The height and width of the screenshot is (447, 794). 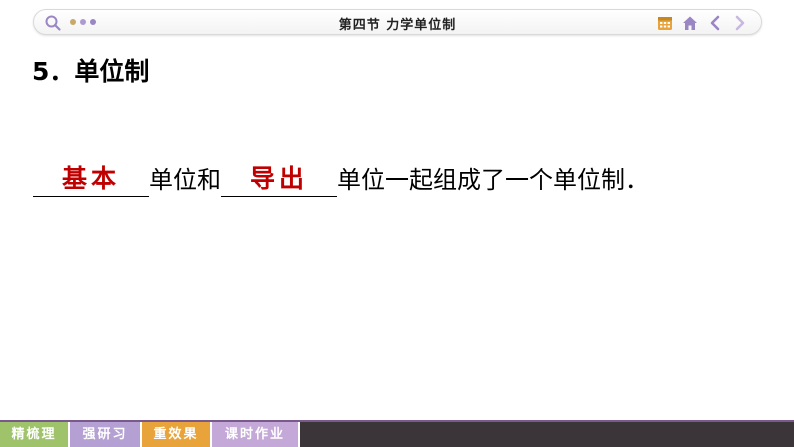 I want to click on blank-2-answer: 导出, so click(x=278, y=178).